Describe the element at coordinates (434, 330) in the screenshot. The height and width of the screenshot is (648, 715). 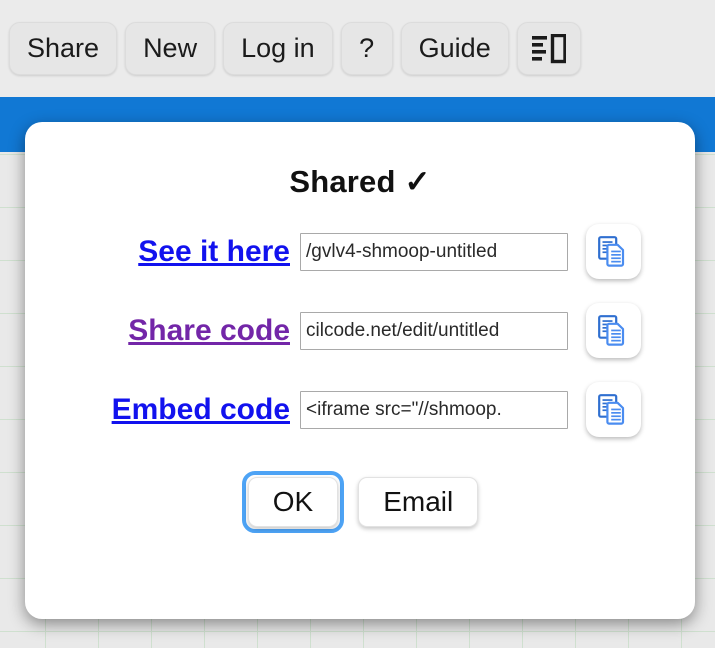
I see `share-code-input` at that location.